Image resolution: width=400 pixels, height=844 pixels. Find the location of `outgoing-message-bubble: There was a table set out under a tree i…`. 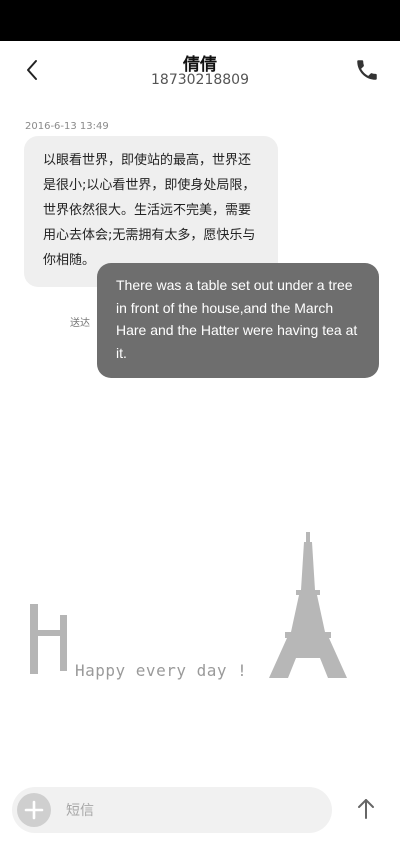

outgoing-message-bubble: There was a table set out under a tree i… is located at coordinates (238, 320).